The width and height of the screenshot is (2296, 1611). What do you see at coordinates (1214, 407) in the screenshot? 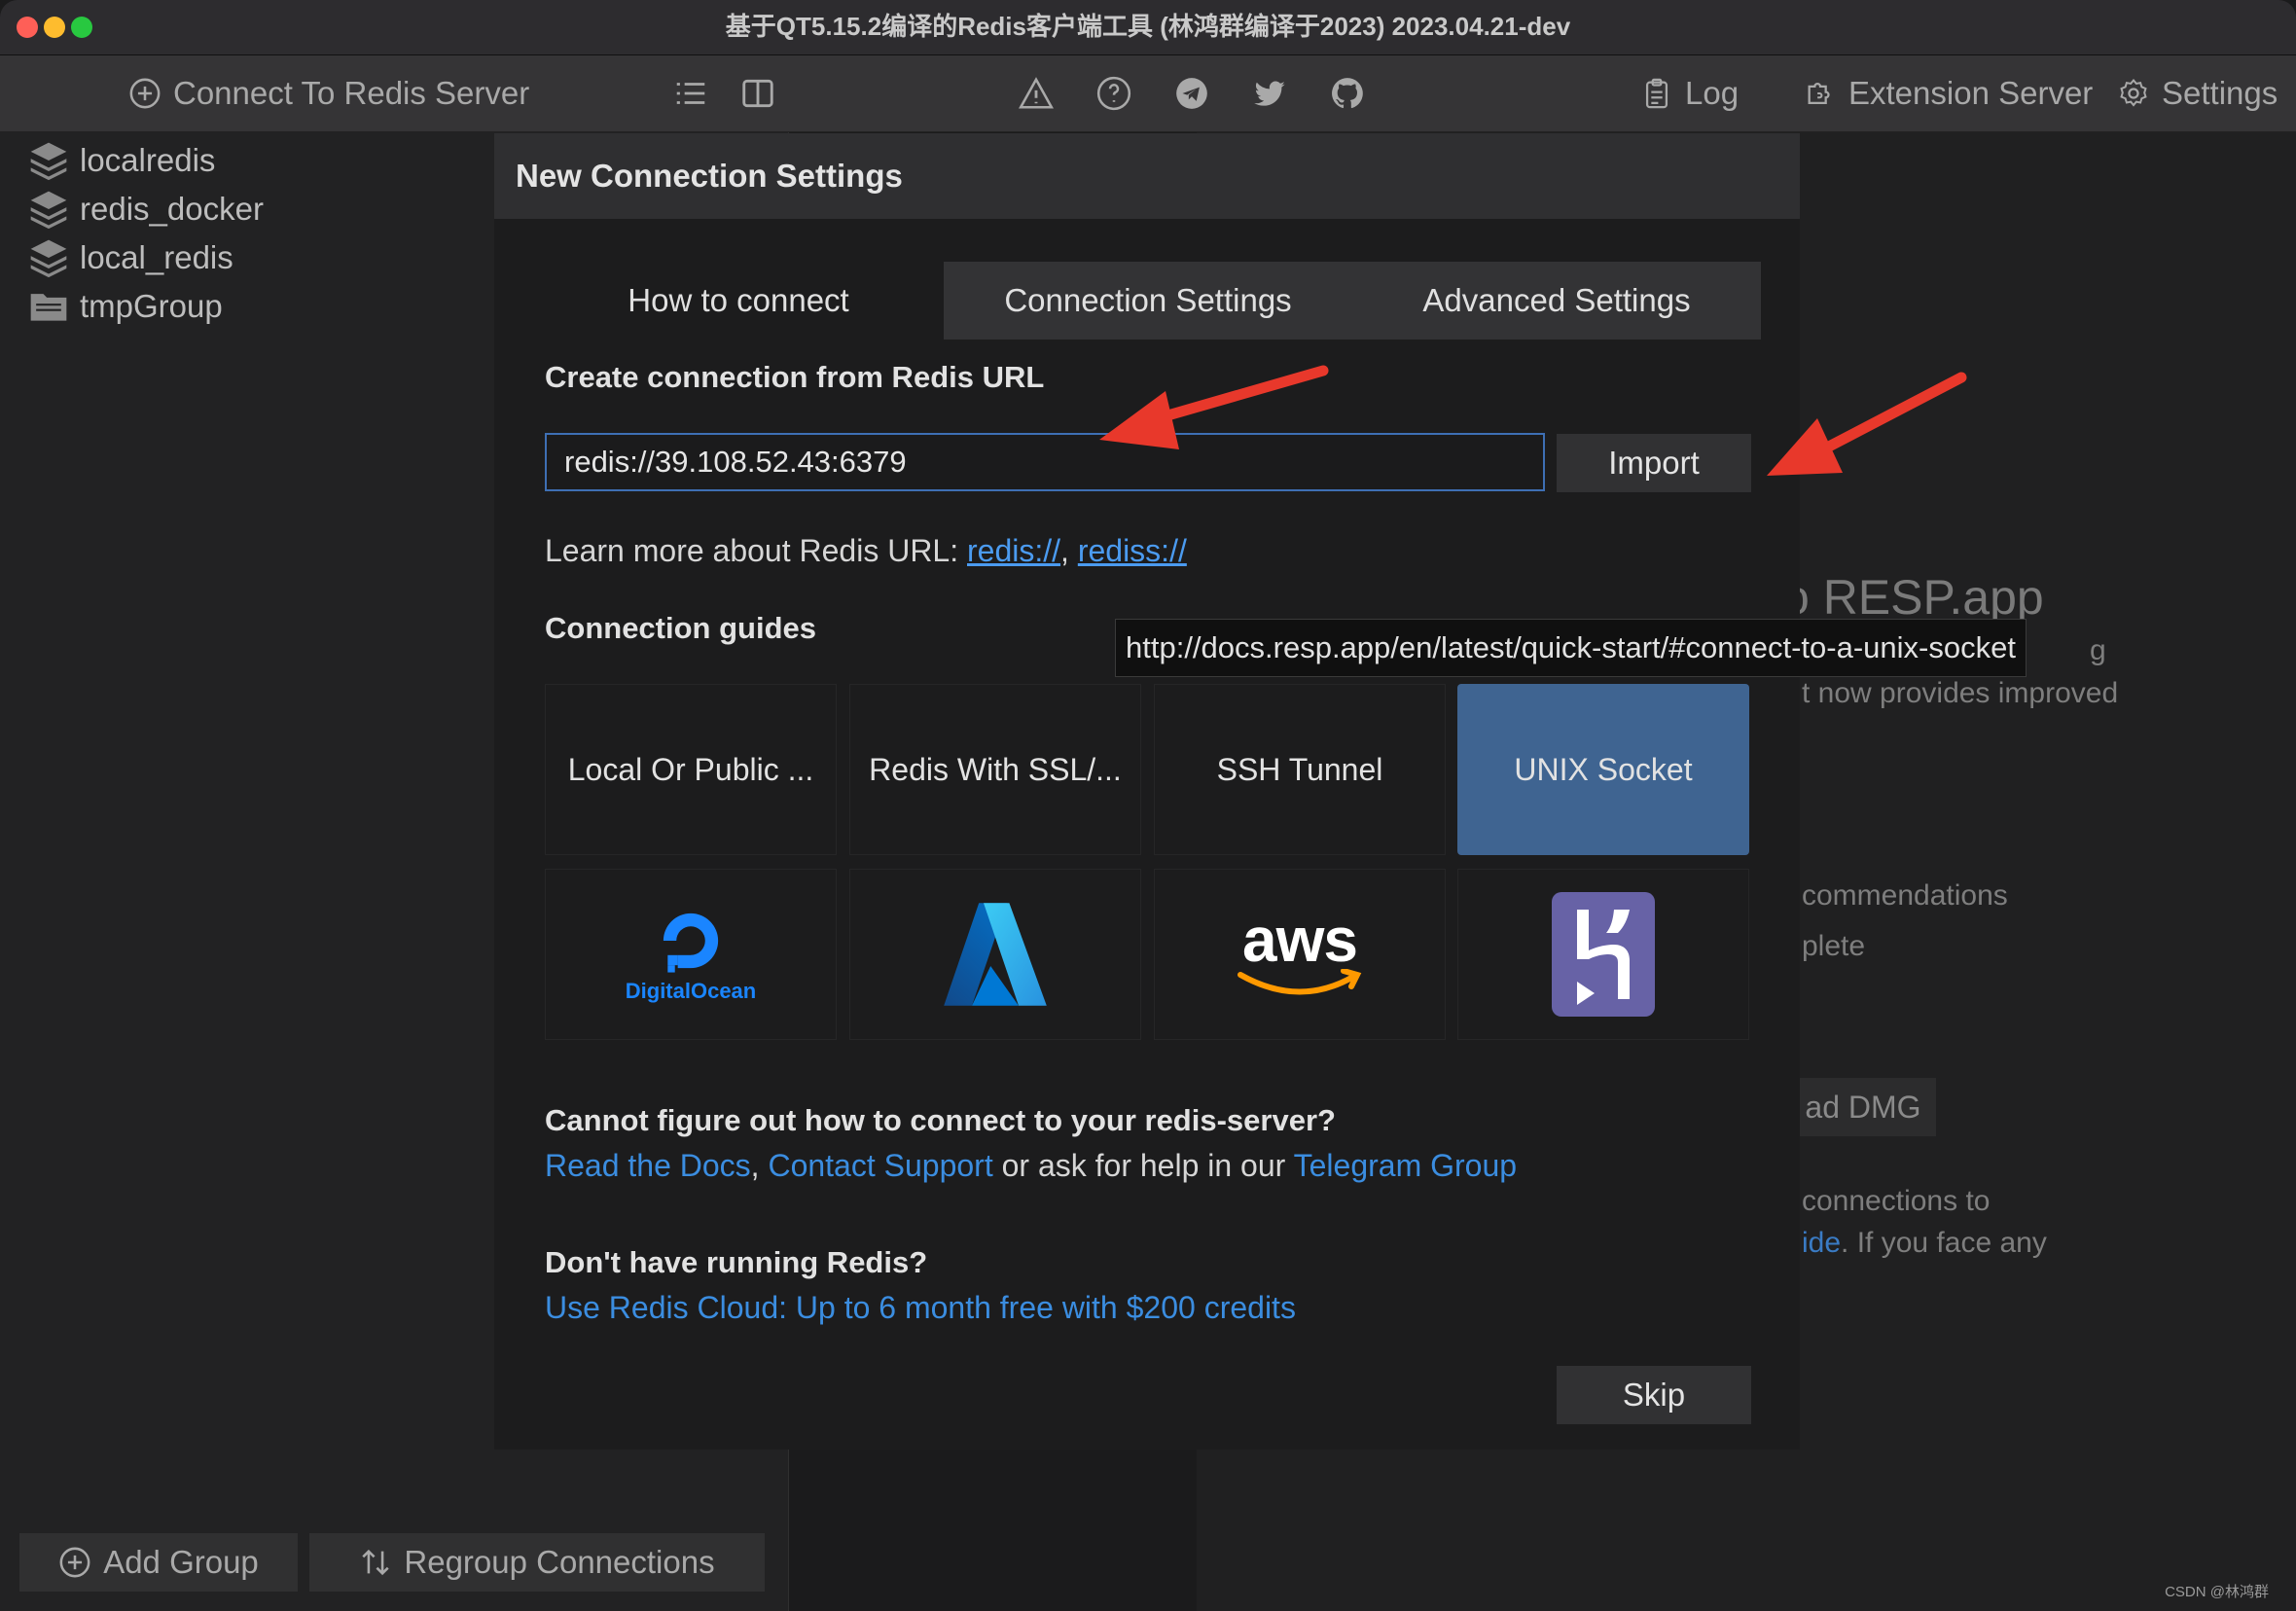
I see `arrow-to-url-input-icon` at bounding box center [1214, 407].